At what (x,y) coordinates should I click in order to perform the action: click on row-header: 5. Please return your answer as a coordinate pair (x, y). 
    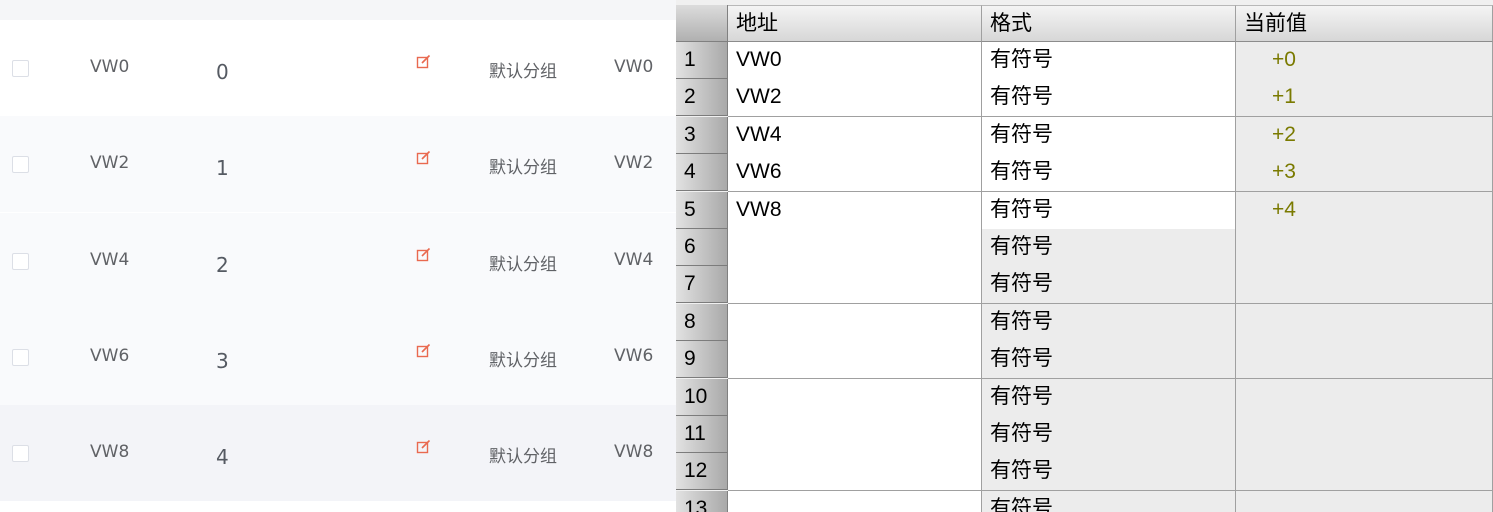
    Looking at the image, I should click on (702, 210).